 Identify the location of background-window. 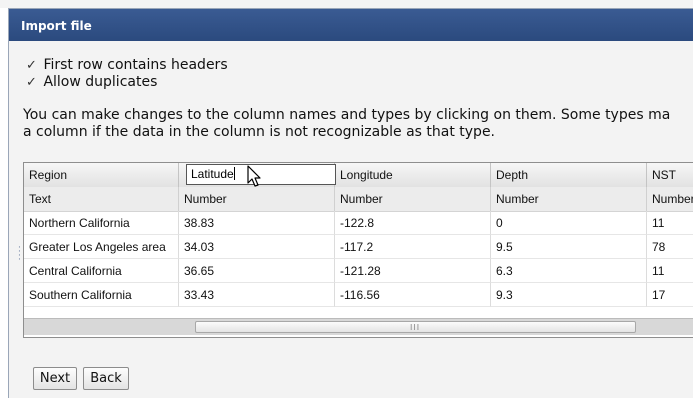
(346, 4).